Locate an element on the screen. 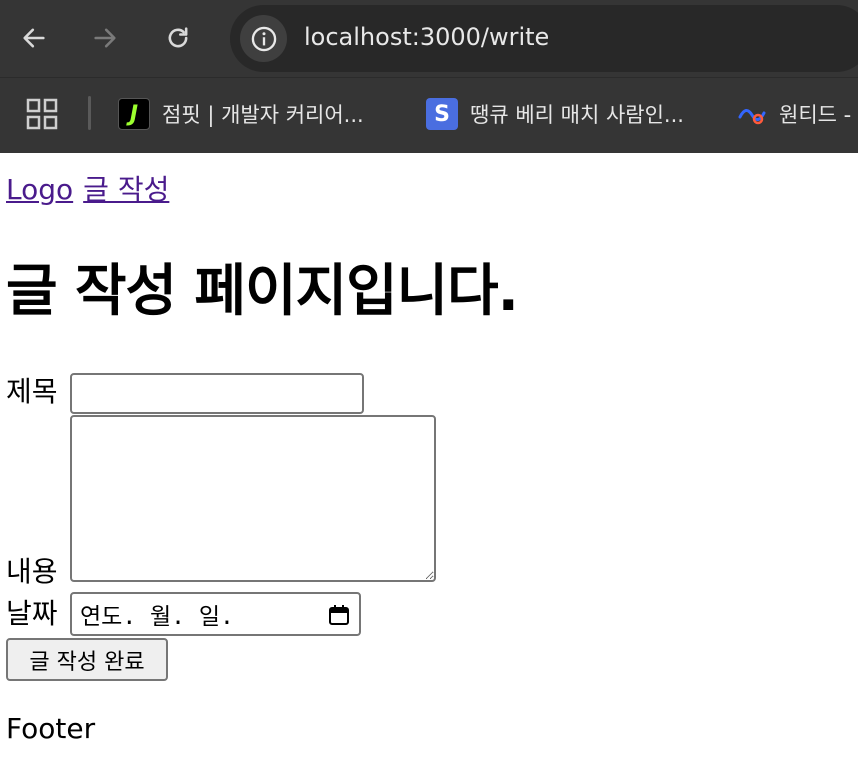 This screenshot has width=858, height=770. content-textarea is located at coordinates (253, 498).